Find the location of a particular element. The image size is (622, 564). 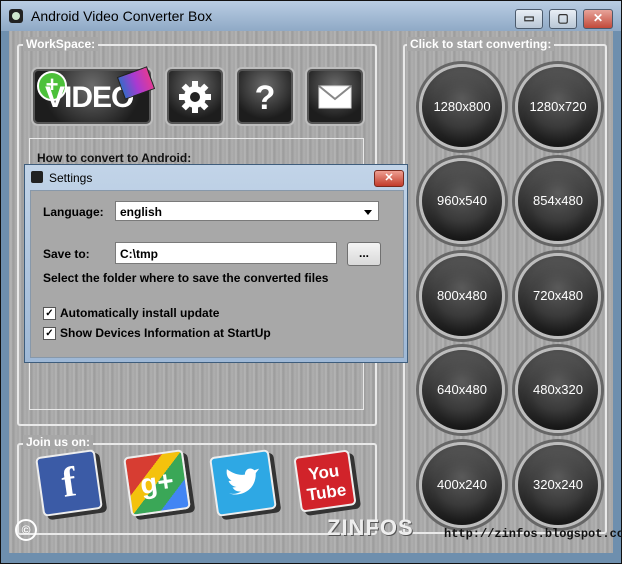

convert-1280x800-button: 1280x800 is located at coordinates (462, 107).